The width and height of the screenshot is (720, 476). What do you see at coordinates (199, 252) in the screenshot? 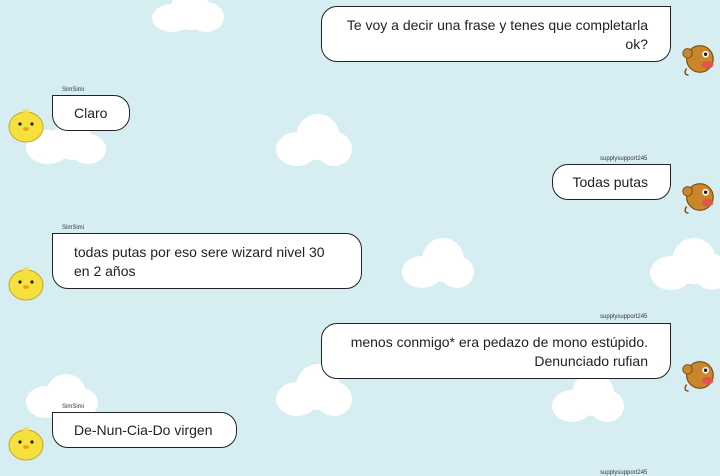
I see `message-text-line: todas putas por eso sere wizard nivel 30` at bounding box center [199, 252].